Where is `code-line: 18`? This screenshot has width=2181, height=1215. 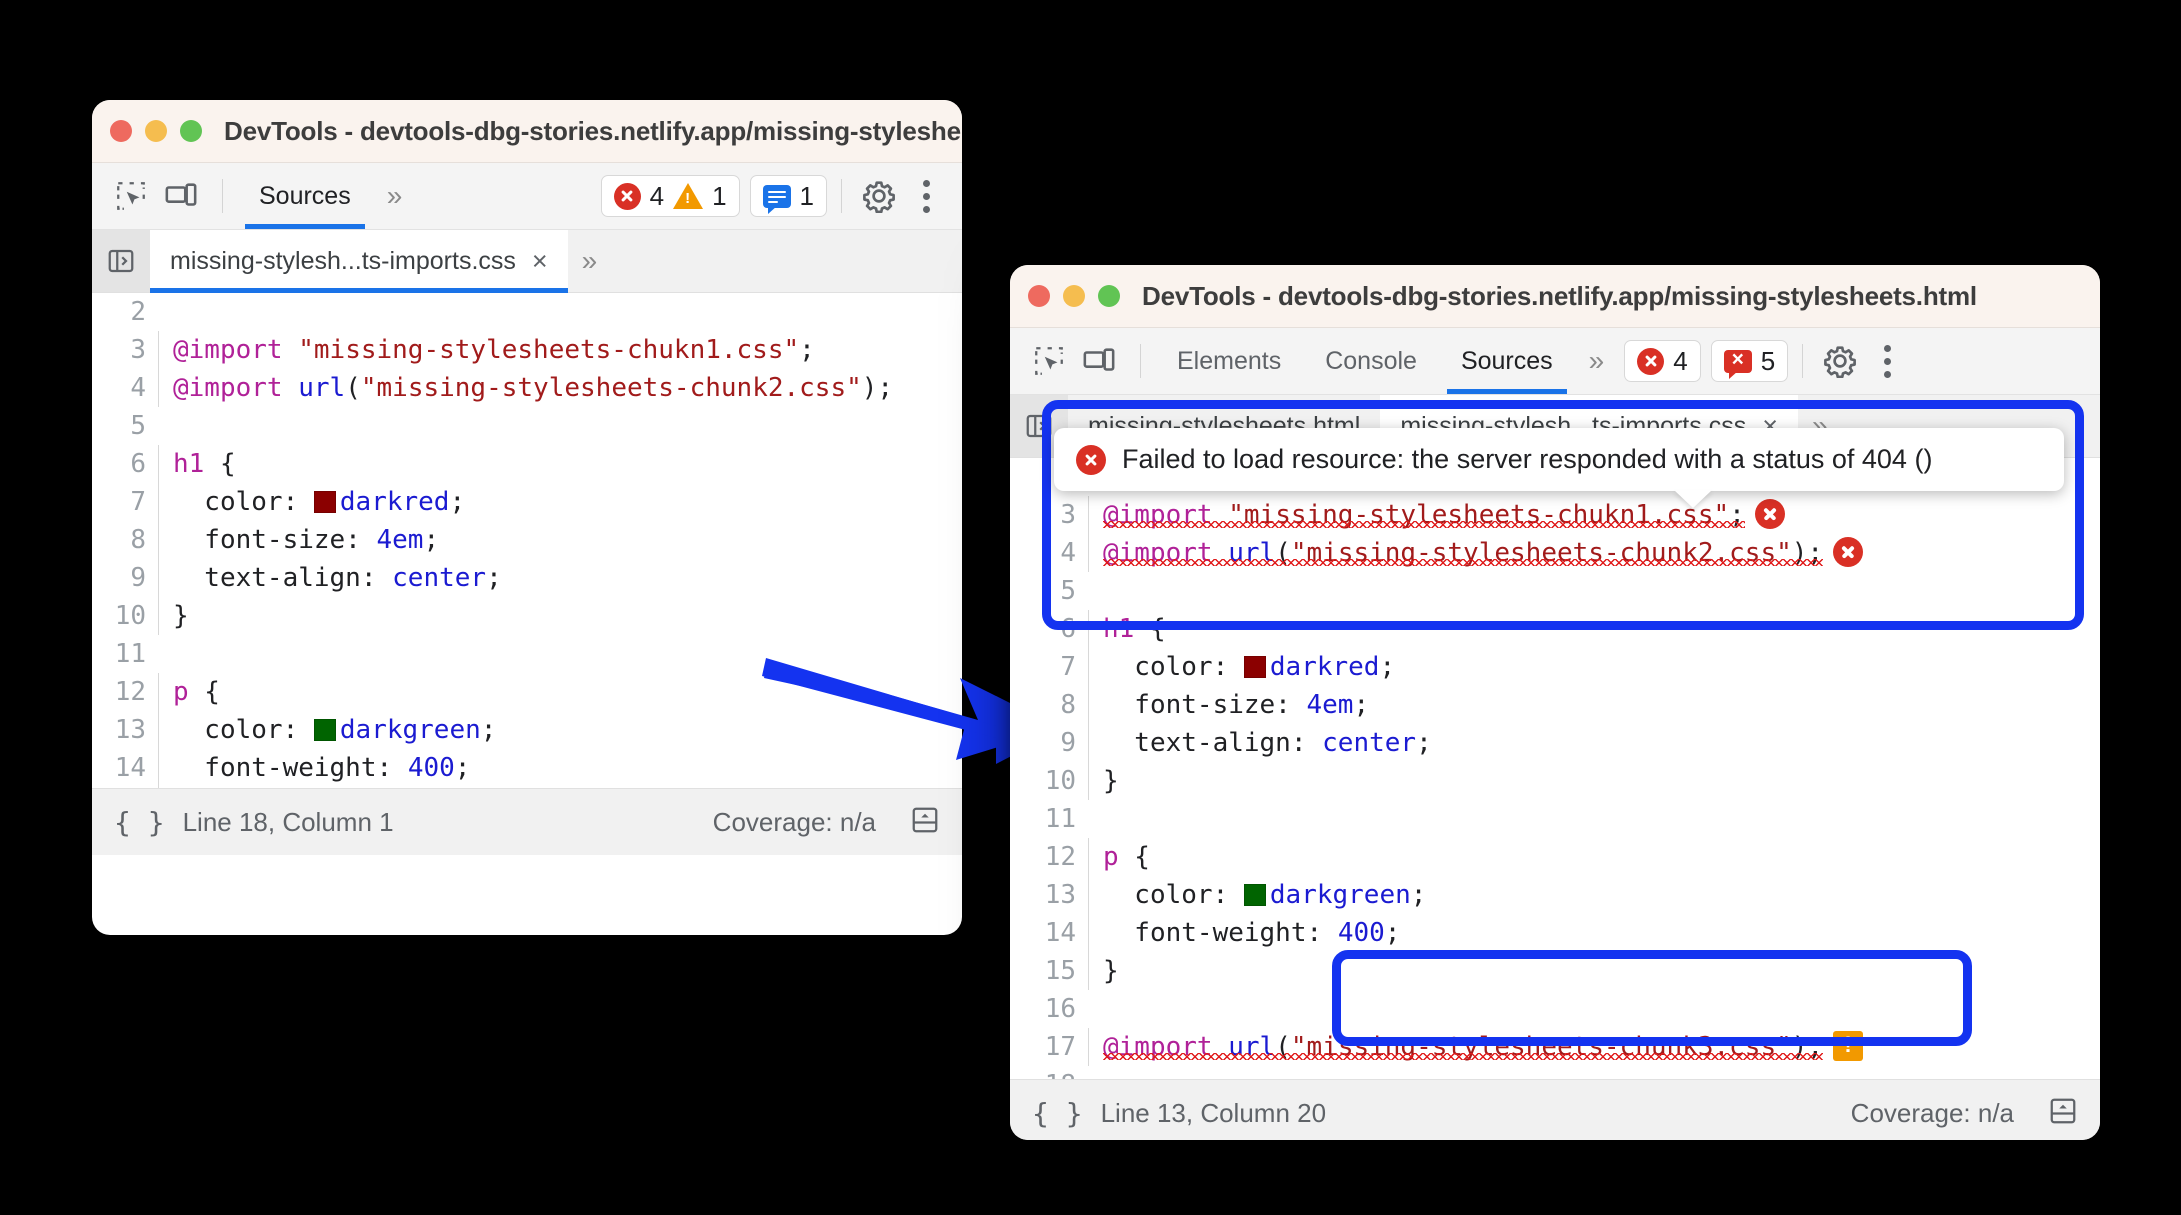 code-line: 18 is located at coordinates (1555, 1072).